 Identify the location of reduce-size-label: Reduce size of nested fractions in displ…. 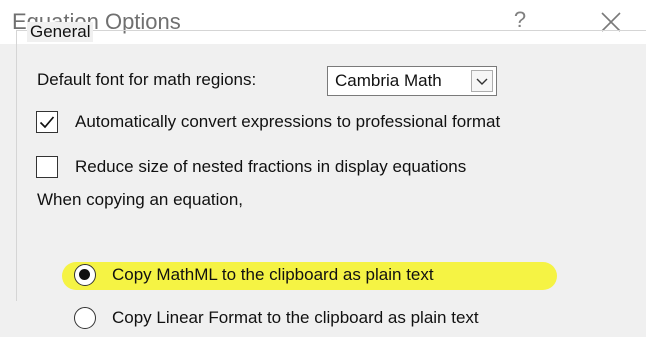
(270, 167).